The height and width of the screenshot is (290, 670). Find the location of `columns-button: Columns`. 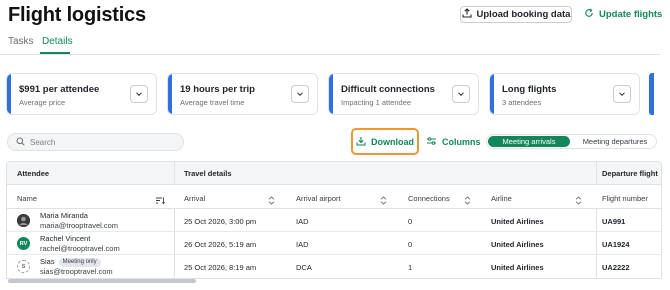

columns-button: Columns is located at coordinates (453, 142).